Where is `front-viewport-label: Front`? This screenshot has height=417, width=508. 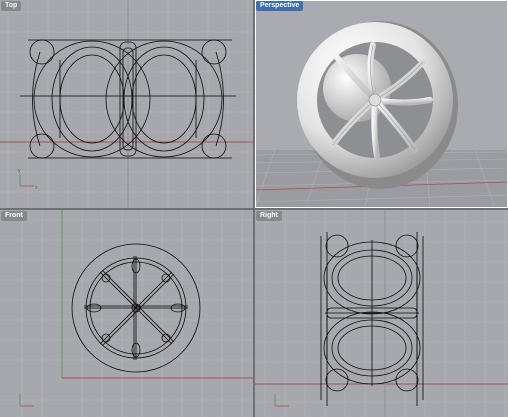
front-viewport-label: Front is located at coordinates (14, 216).